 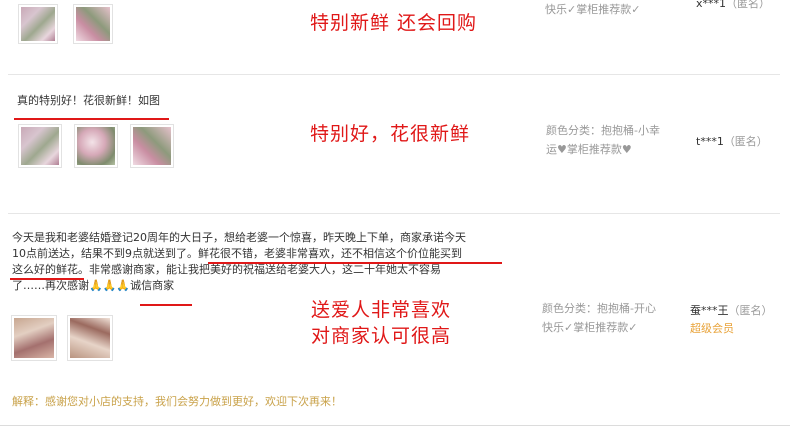 I want to click on reviewer-name: 蚕***王（匿名）, so click(x=731, y=310).